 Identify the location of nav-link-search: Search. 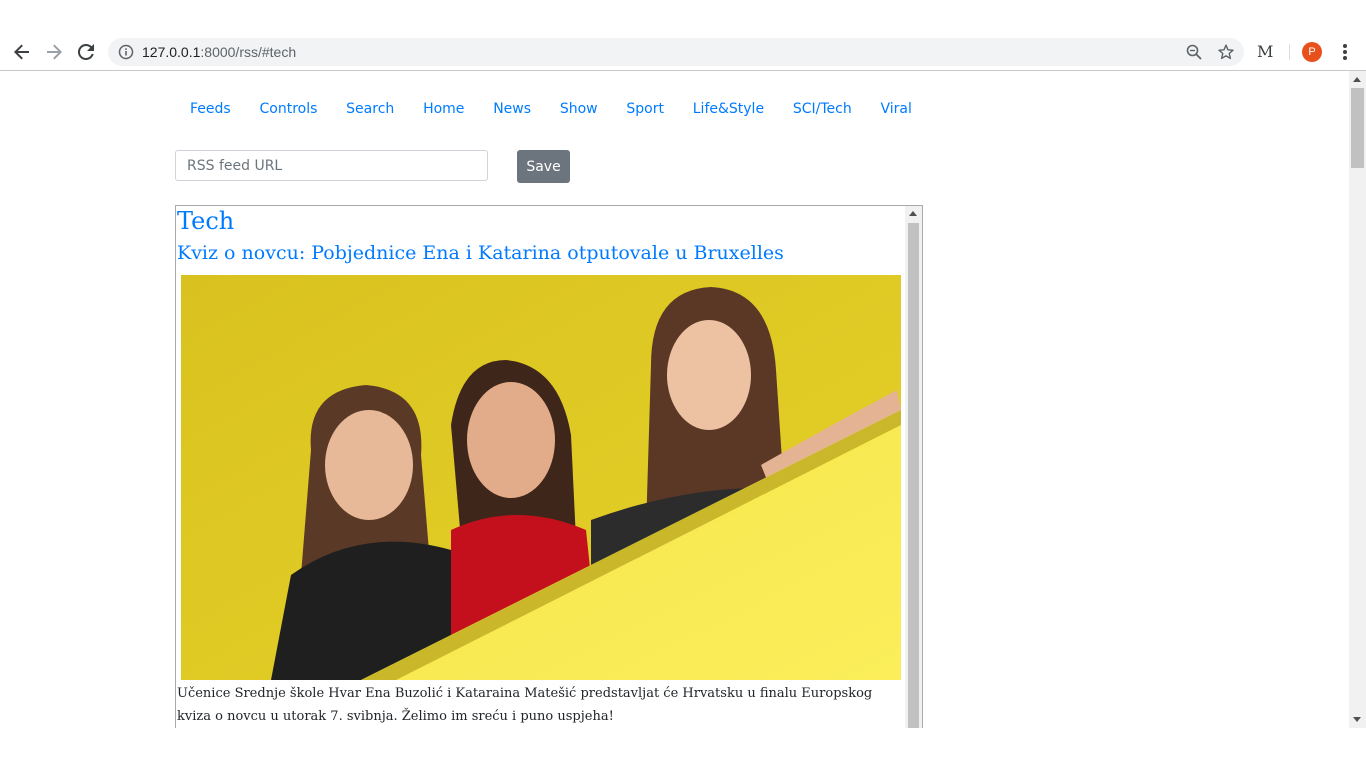
(370, 111).